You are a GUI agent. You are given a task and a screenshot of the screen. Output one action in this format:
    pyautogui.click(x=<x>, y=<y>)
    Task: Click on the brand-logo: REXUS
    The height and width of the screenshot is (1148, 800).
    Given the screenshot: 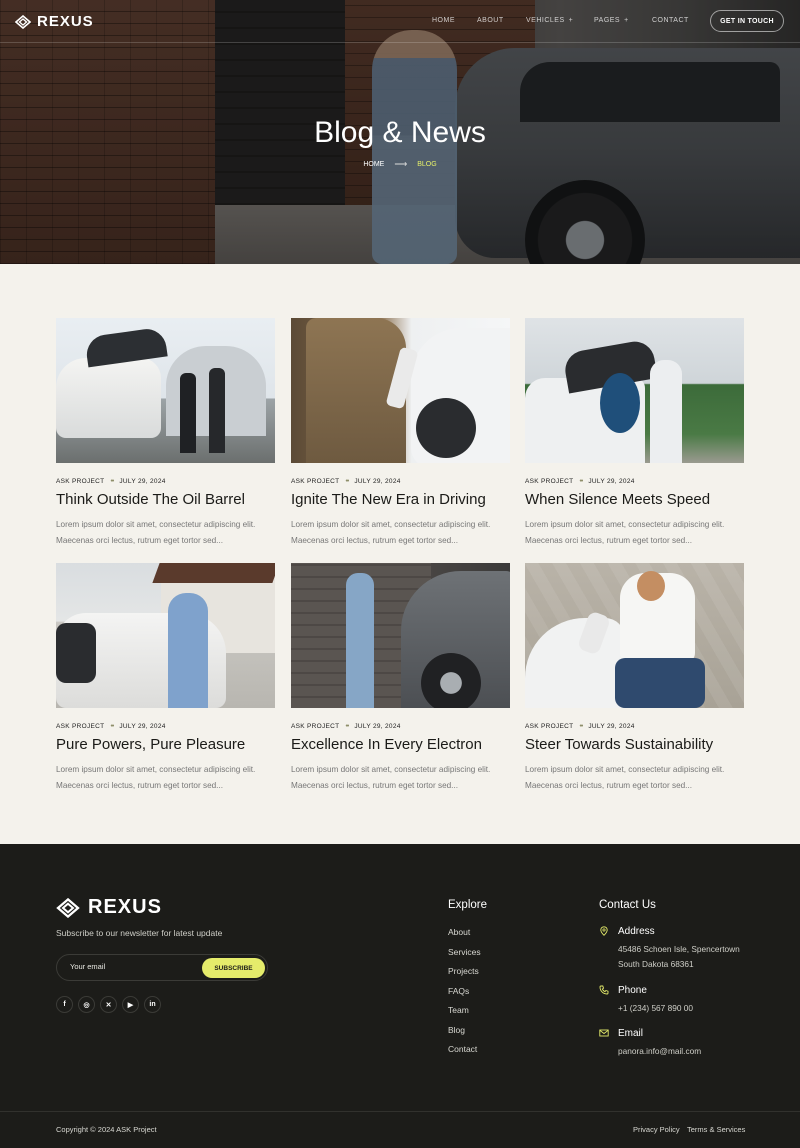 What is the action you would take?
    pyautogui.click(x=54, y=21)
    